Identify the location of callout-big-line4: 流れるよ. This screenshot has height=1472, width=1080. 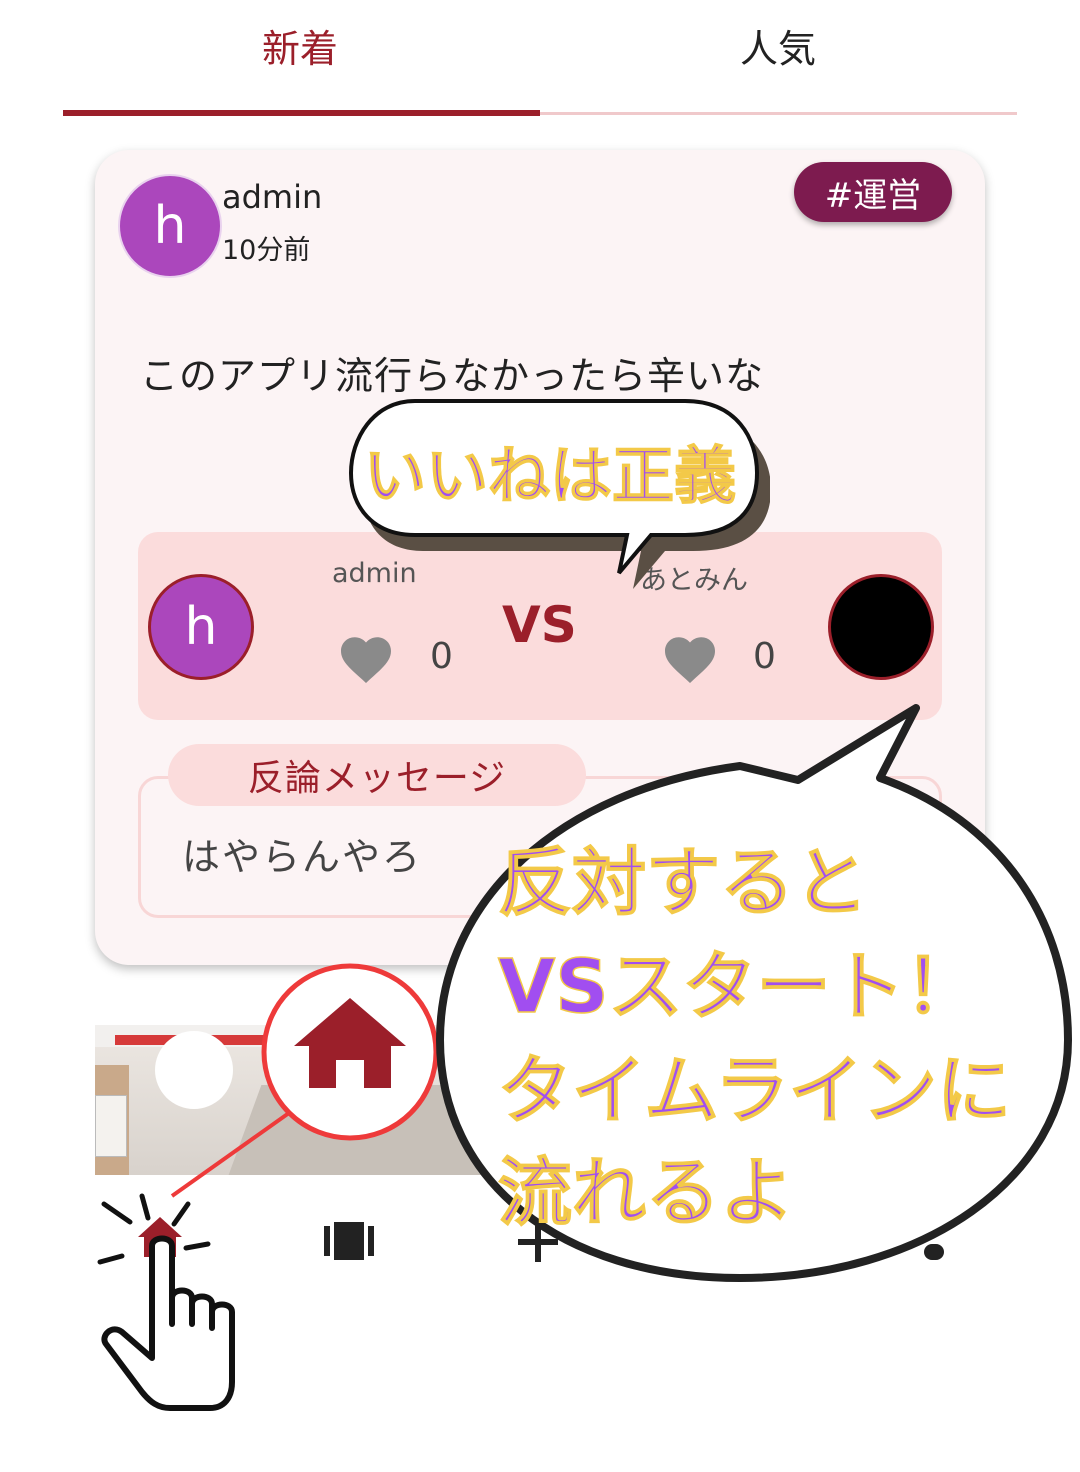
(646, 1193).